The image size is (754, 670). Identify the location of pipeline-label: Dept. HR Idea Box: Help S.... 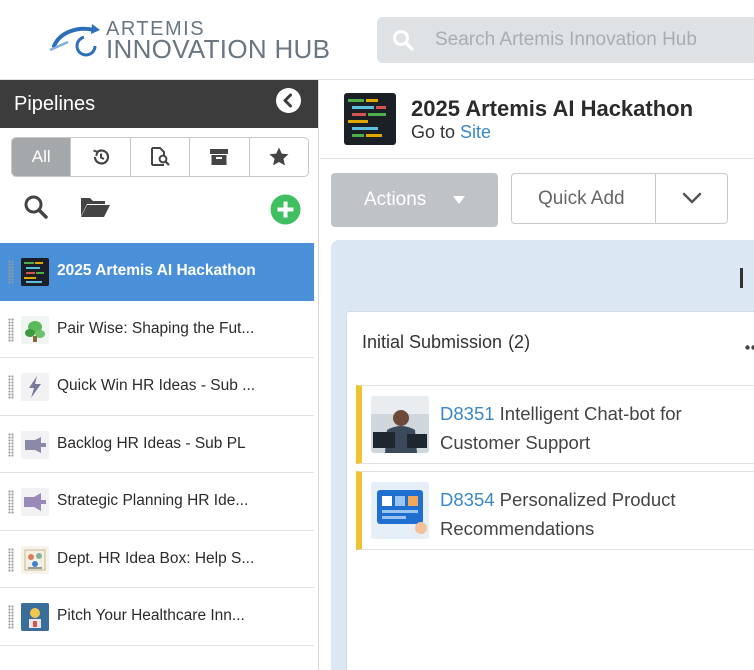
(156, 558).